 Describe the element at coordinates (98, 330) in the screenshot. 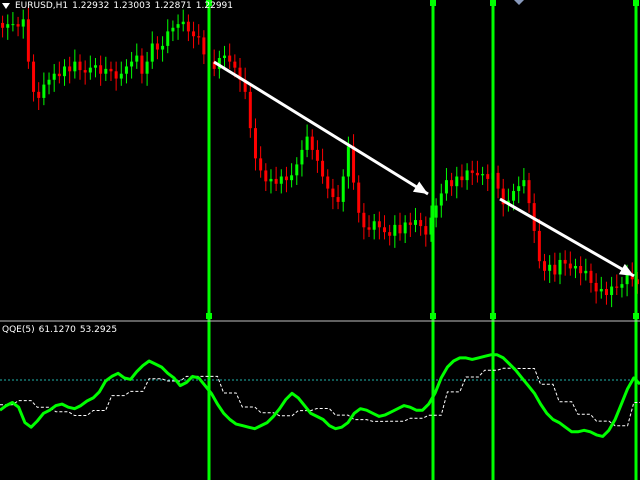

I see `indicator-value-2: 53.2925` at that location.